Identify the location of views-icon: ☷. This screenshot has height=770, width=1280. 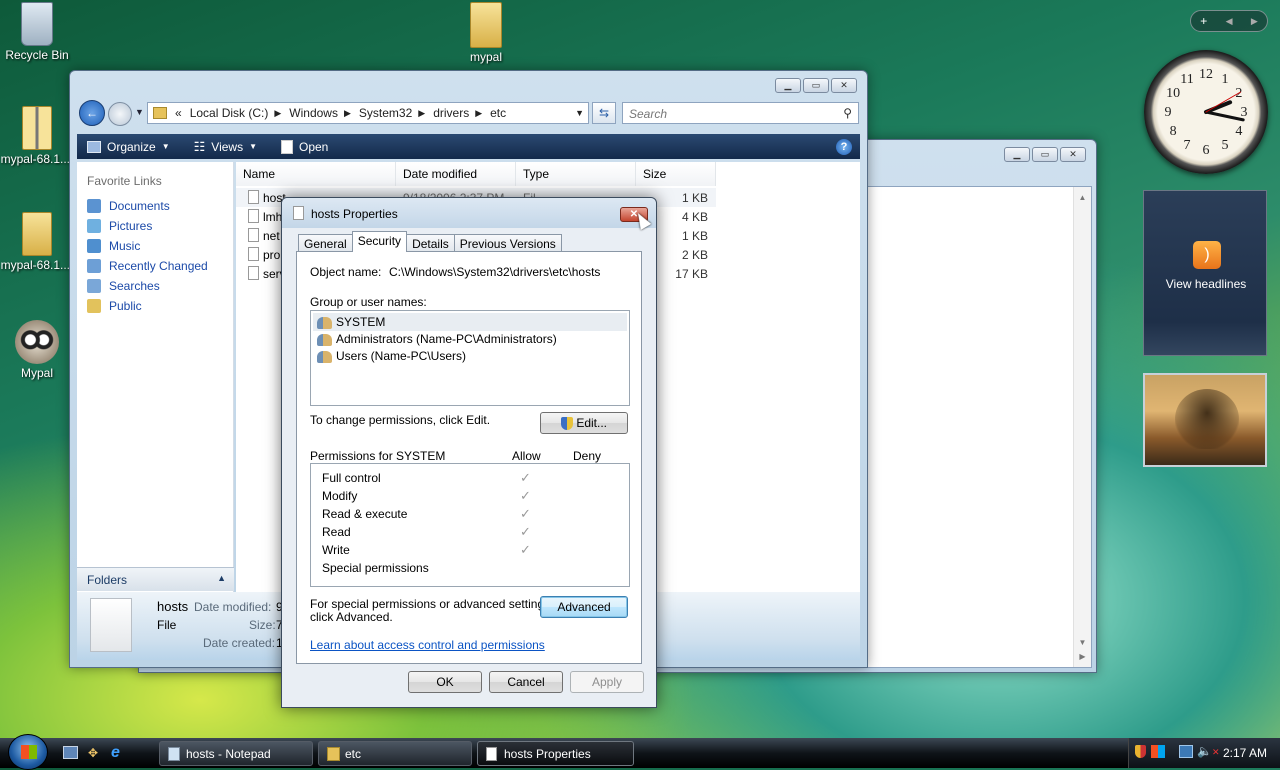
(199, 146).